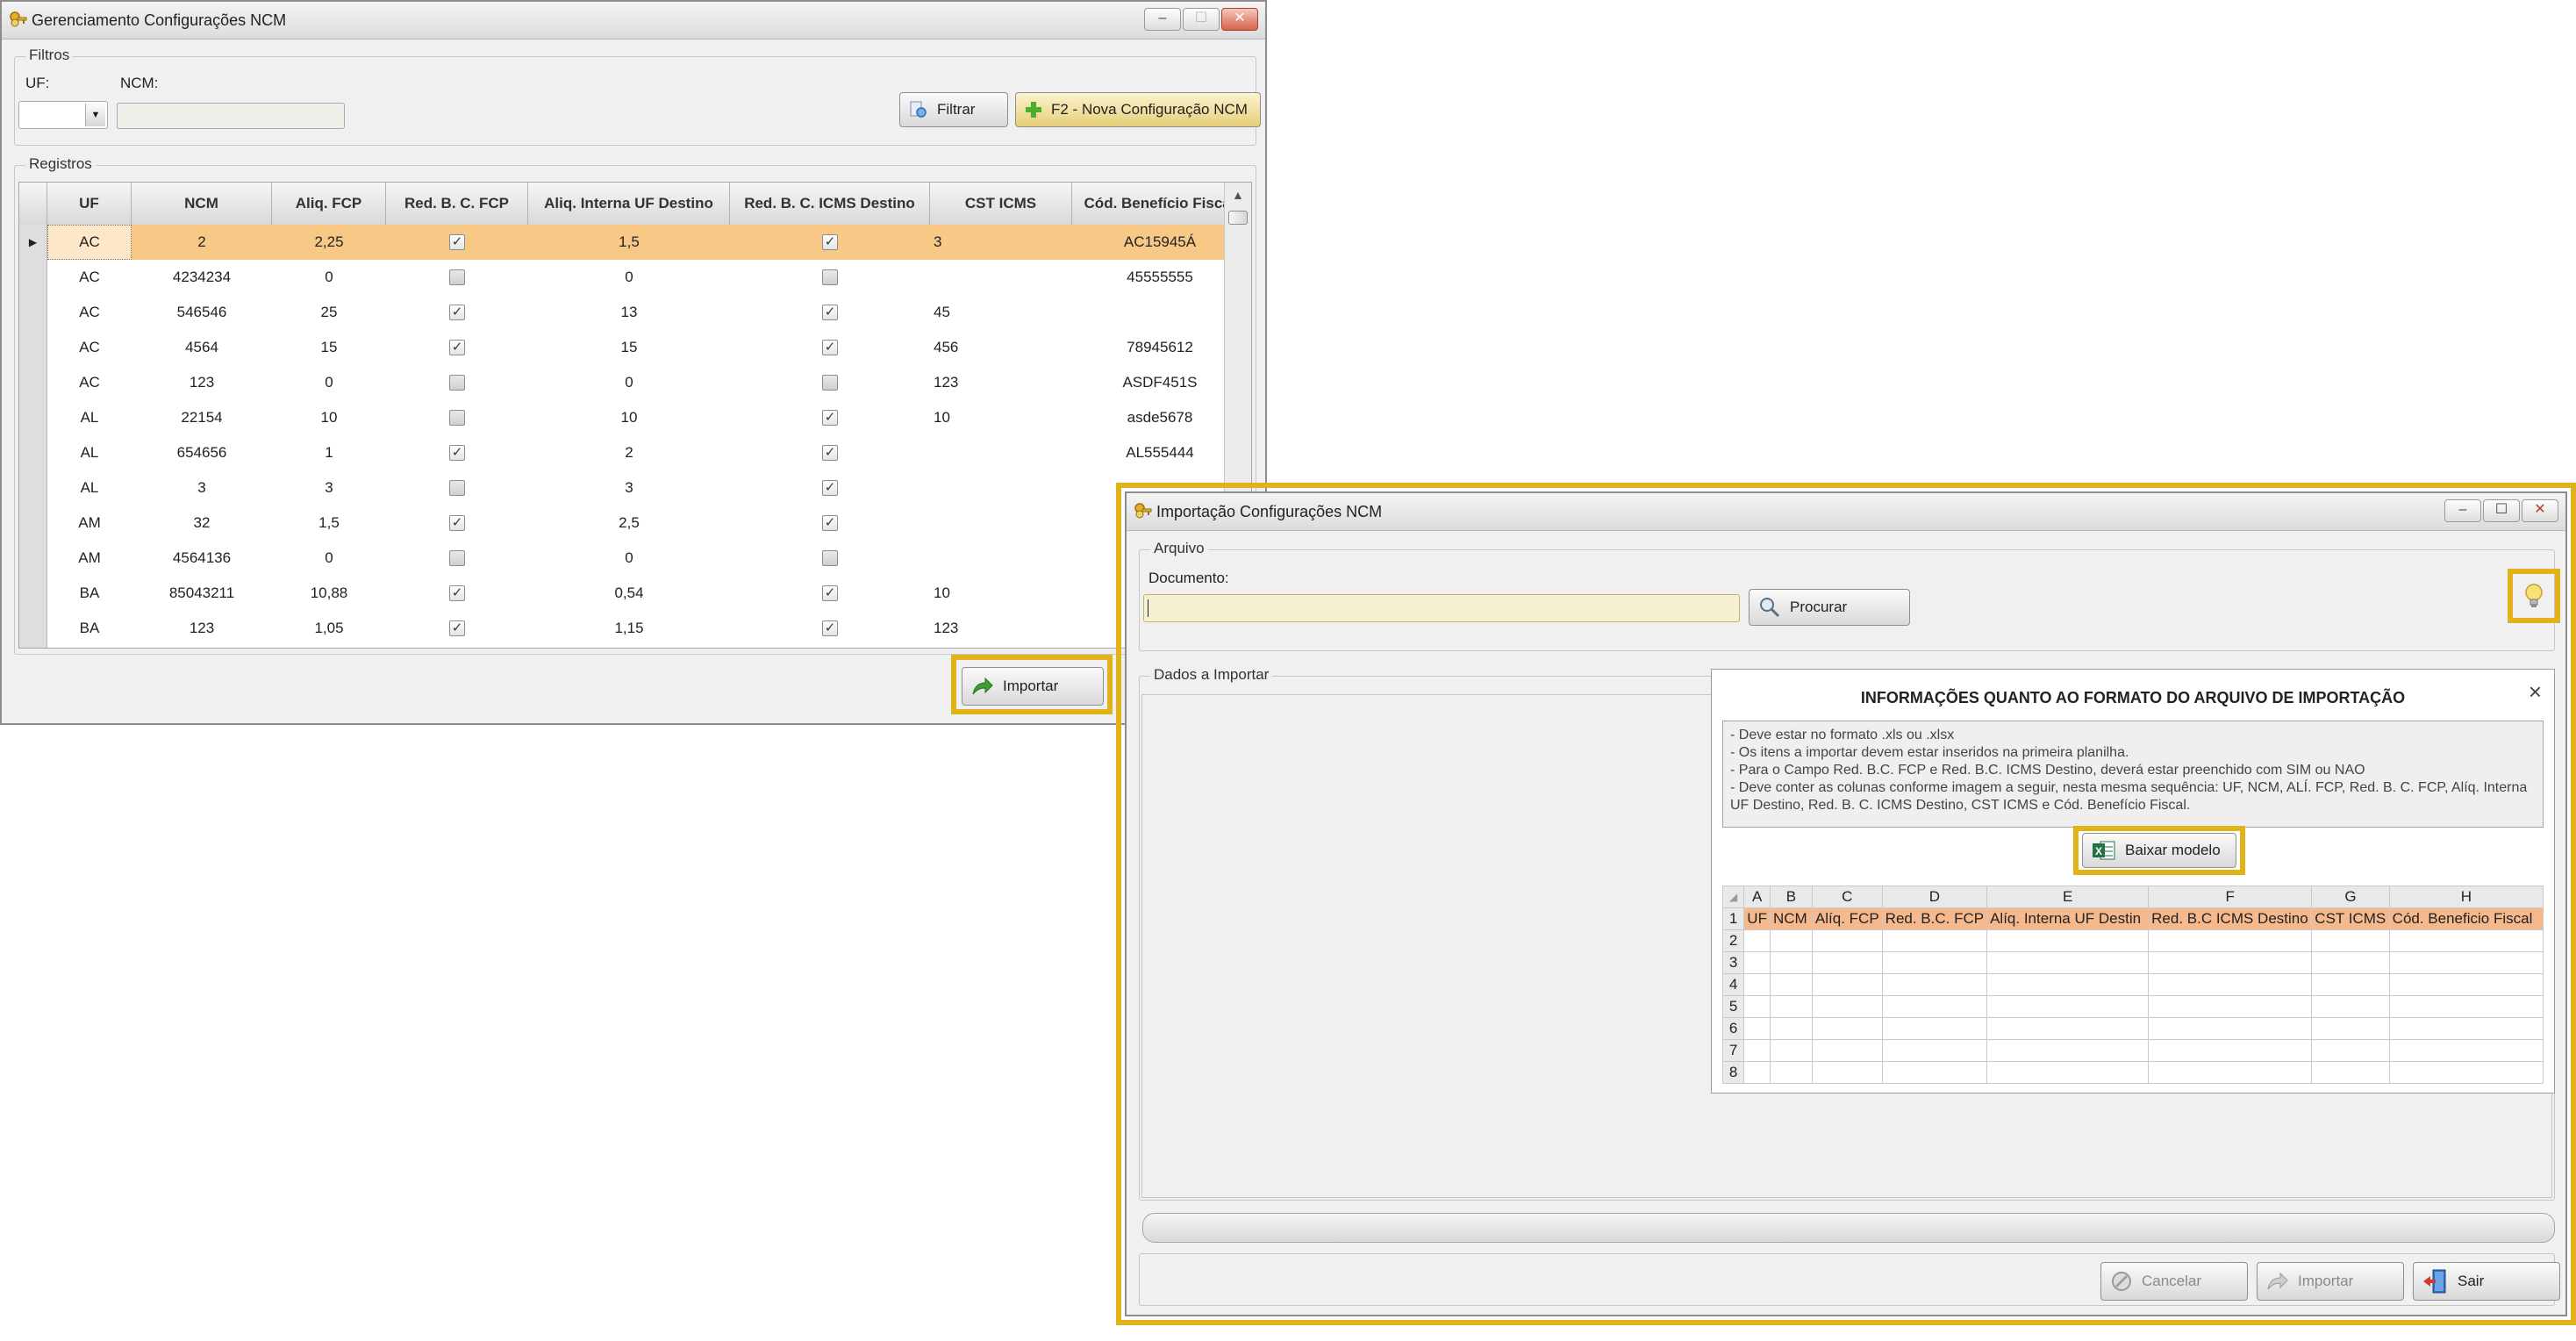 The width and height of the screenshot is (2576, 1341). Describe the element at coordinates (202, 523) in the screenshot. I see `table-cell: 32` at that location.